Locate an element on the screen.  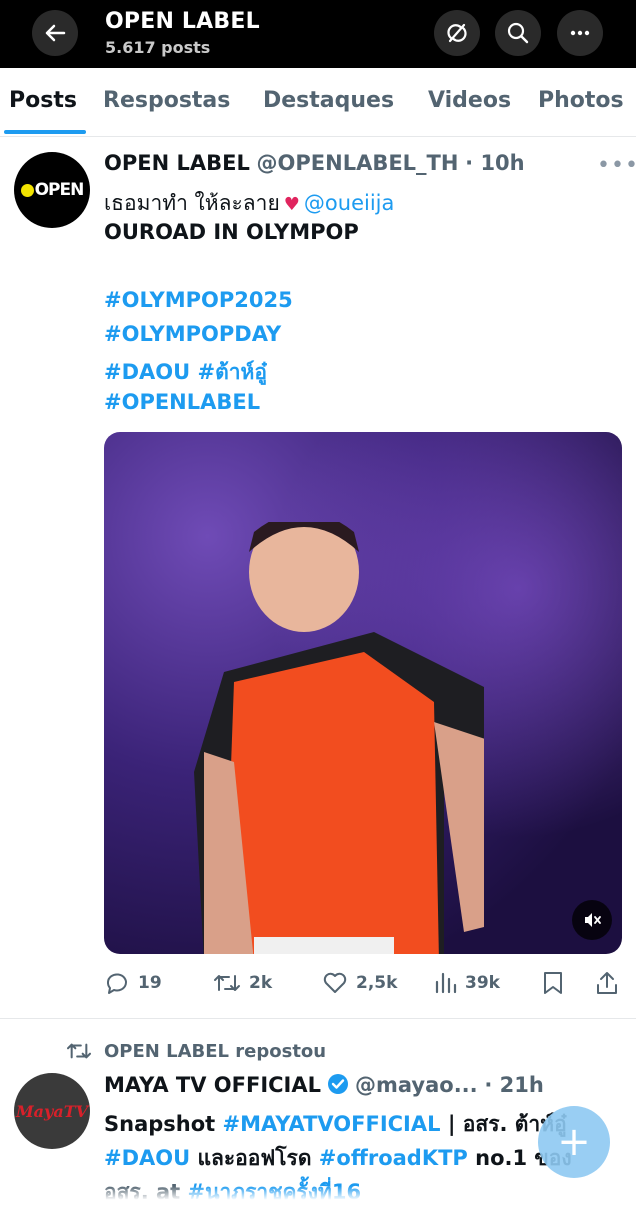
post-text-line2: #DAOU และออฟโรด #offroadKTP no.1 ของ is located at coordinates (338, 1158).